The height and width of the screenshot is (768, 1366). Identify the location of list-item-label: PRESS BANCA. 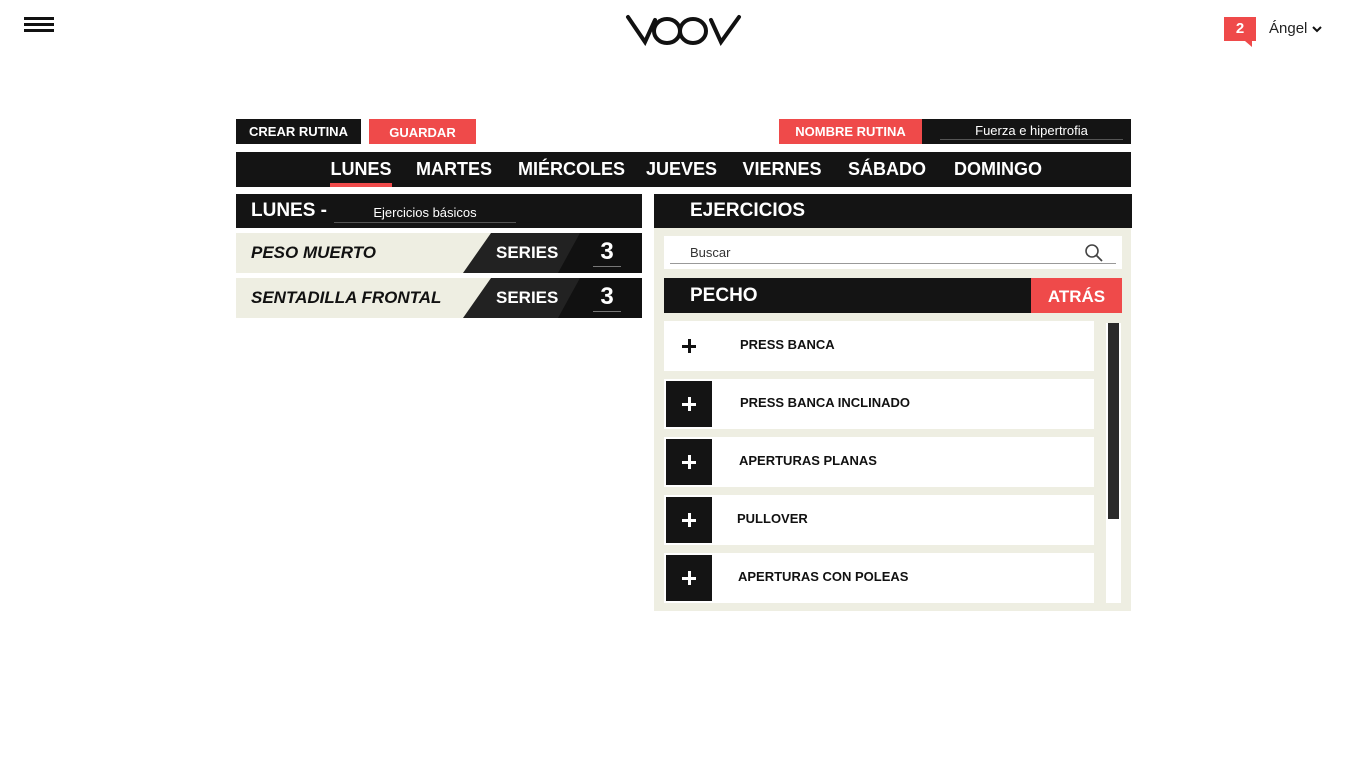
(787, 344).